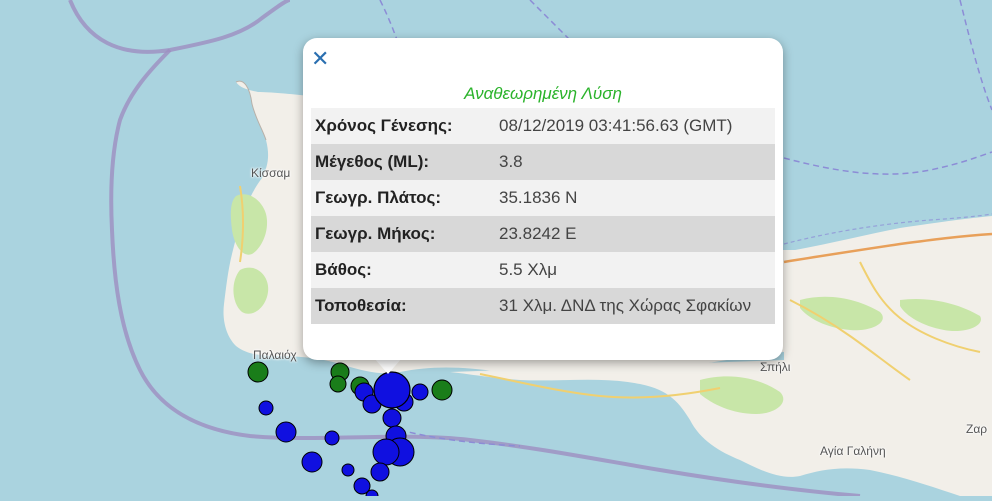 The image size is (992, 501). Describe the element at coordinates (375, 233) in the screenshot. I see `info-label: Γεωγρ. Μήκος:` at that location.